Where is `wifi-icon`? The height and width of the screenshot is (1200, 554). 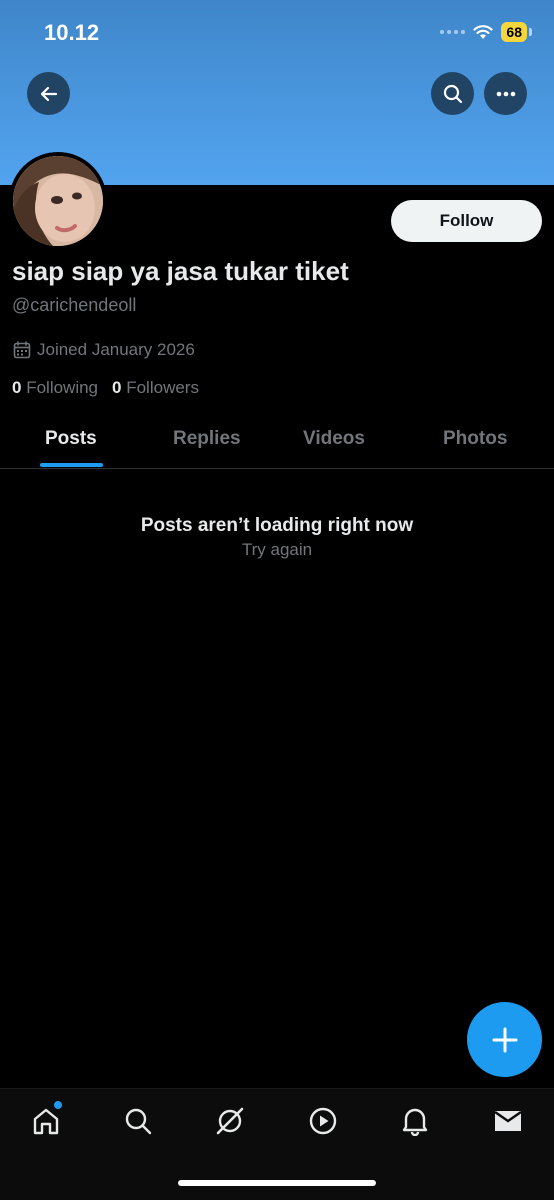
wifi-icon is located at coordinates (483, 32).